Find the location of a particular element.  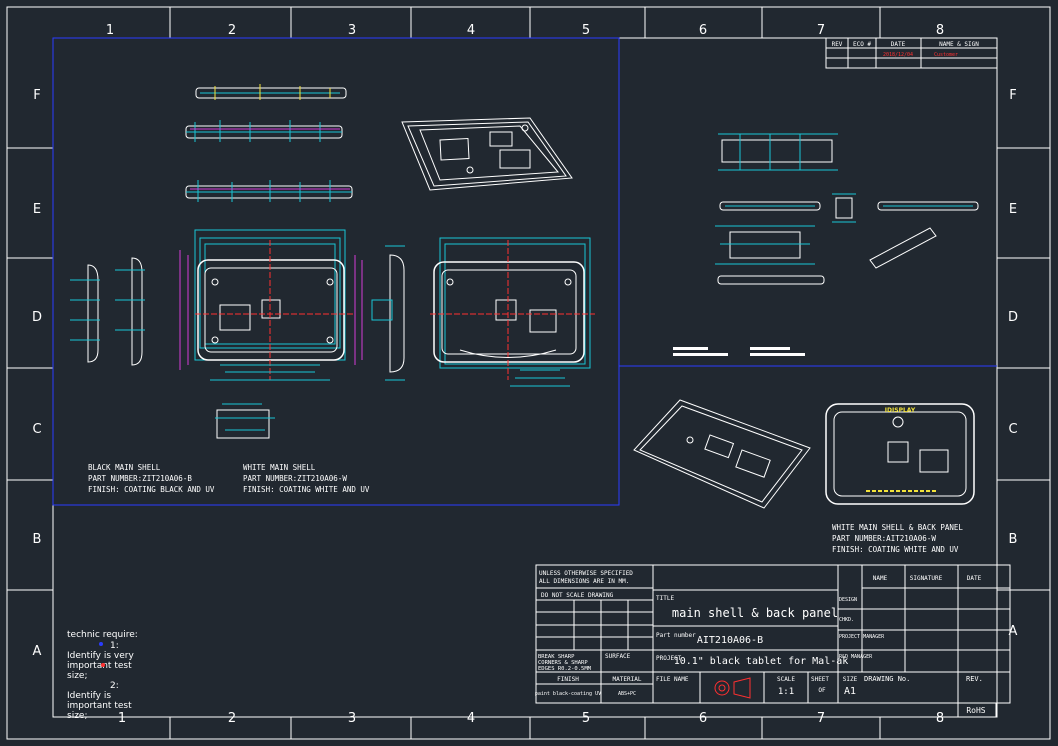

grid-col-bottom-6: 6 is located at coordinates (703, 718).